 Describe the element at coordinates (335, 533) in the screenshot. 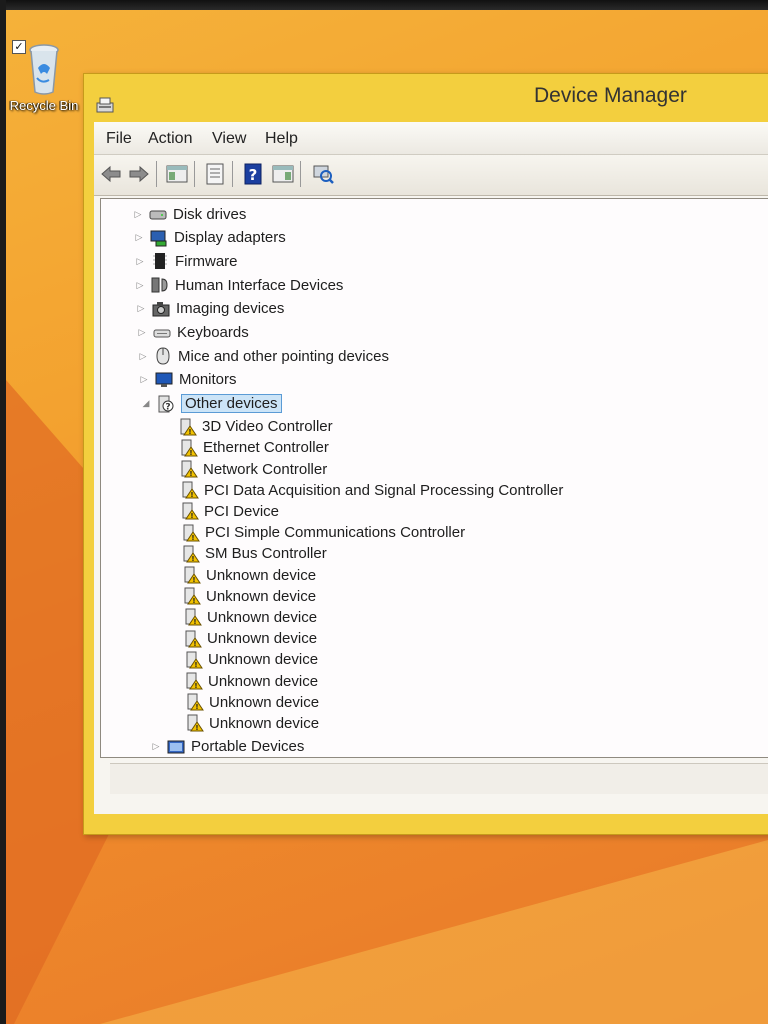

I see `tree-device-label: PCI Simple Communications Controller` at that location.